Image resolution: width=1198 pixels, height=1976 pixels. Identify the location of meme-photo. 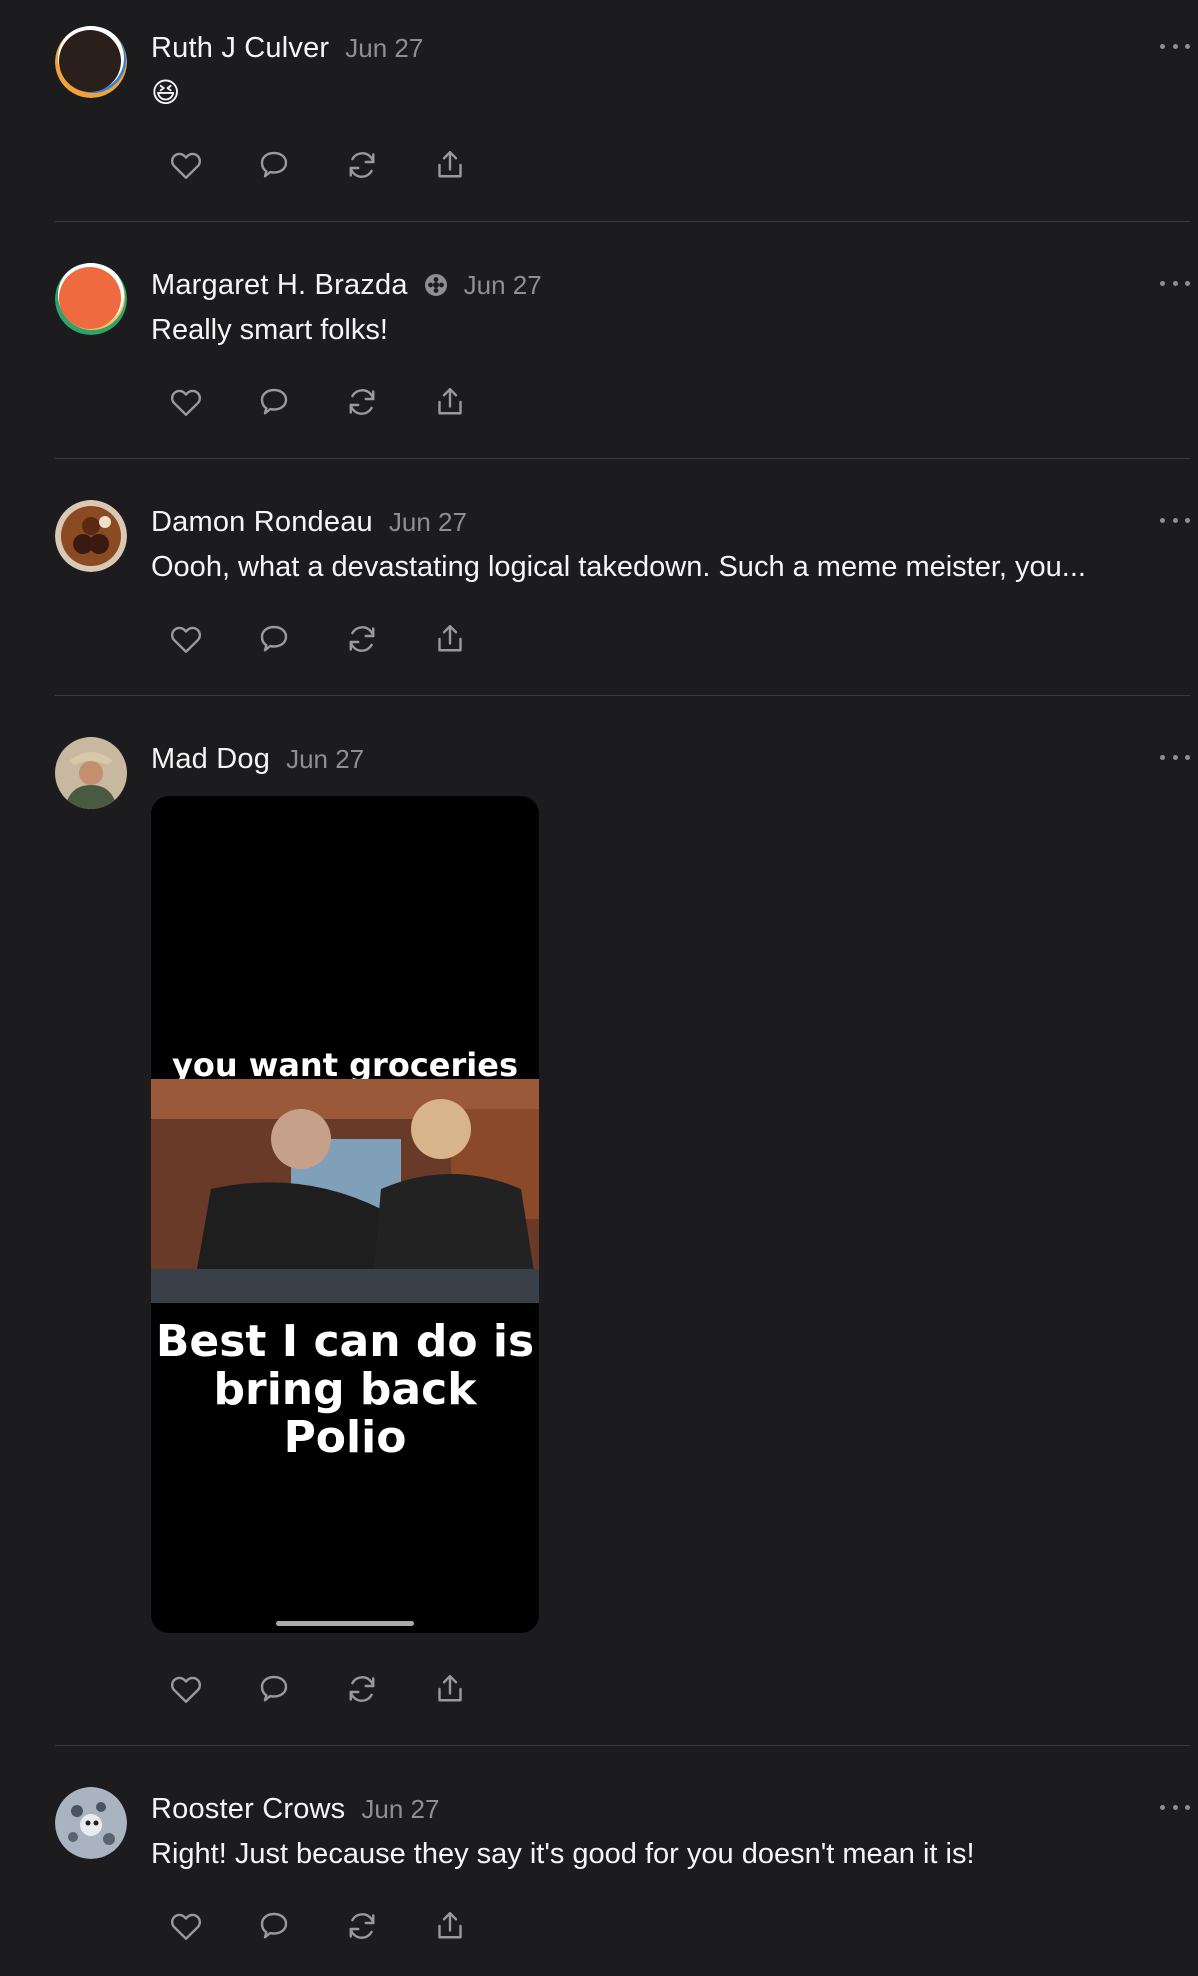
(345, 1191).